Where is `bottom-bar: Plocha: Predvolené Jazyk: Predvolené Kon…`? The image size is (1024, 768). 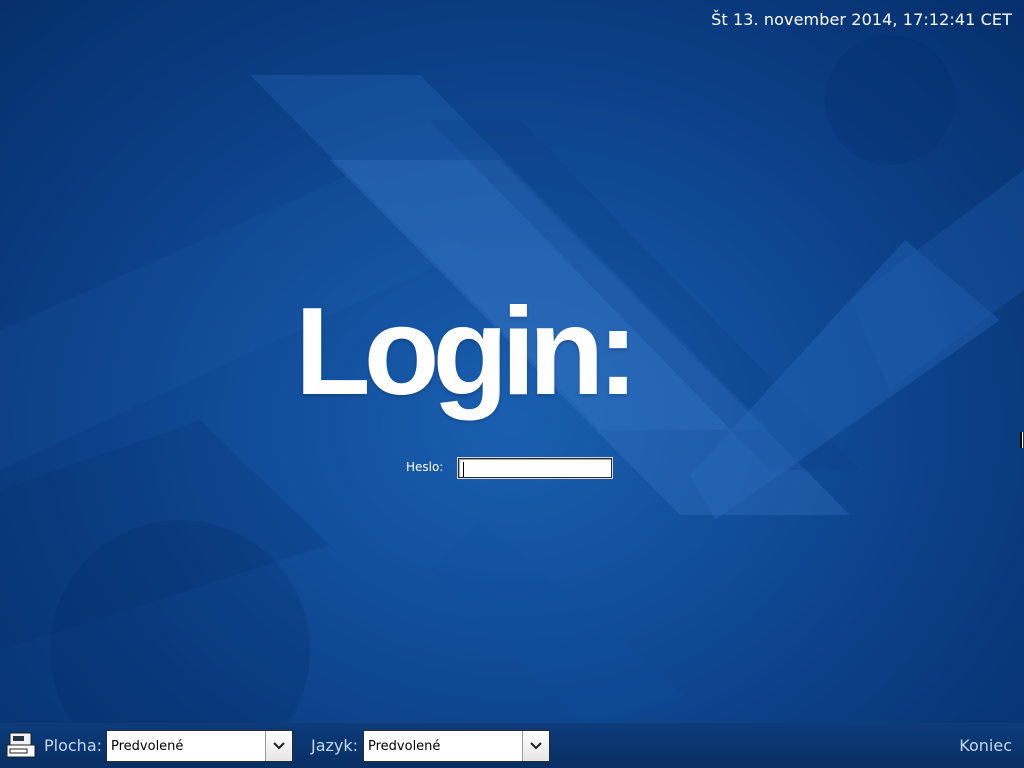
bottom-bar: Plocha: Predvolené Jazyk: Predvolené Kon… is located at coordinates (512, 745).